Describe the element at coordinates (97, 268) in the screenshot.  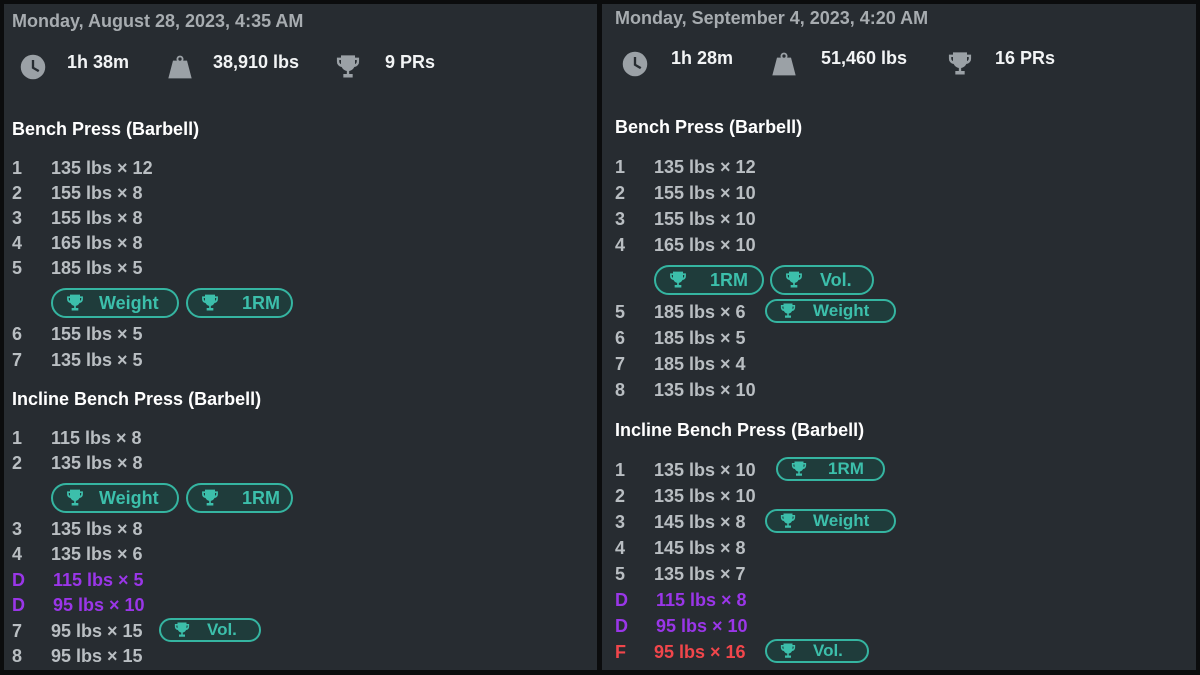
I see `set-value: 185 lbs × 5` at that location.